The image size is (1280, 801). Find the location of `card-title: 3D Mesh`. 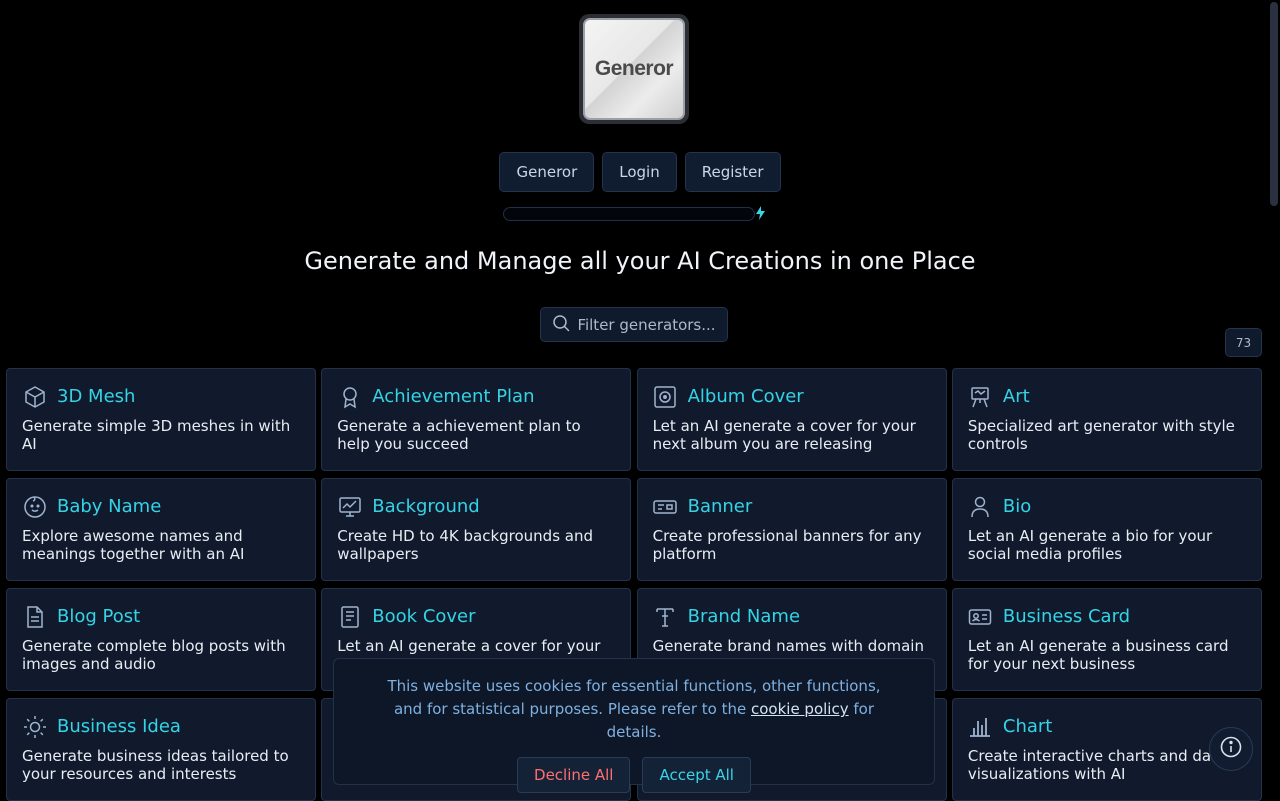

card-title: 3D Mesh is located at coordinates (96, 396).